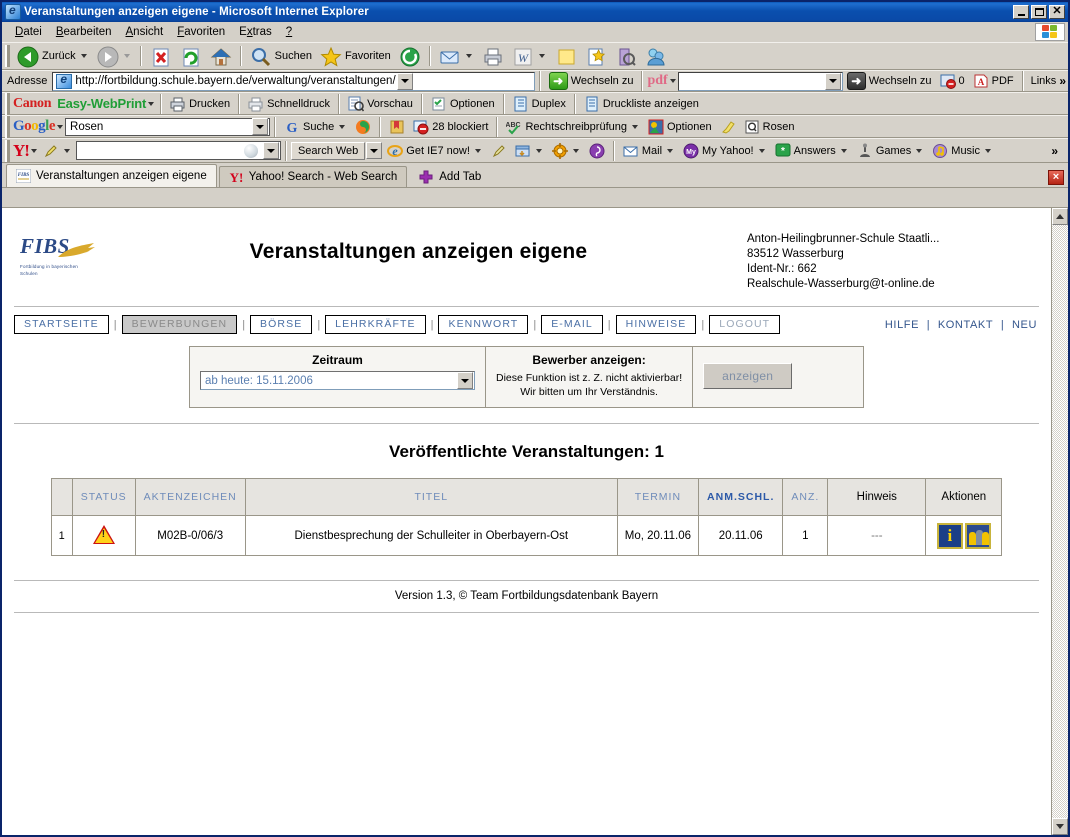 Image resolution: width=1070 pixels, height=837 pixels. I want to click on search-button: Suchen, so click(281, 56).